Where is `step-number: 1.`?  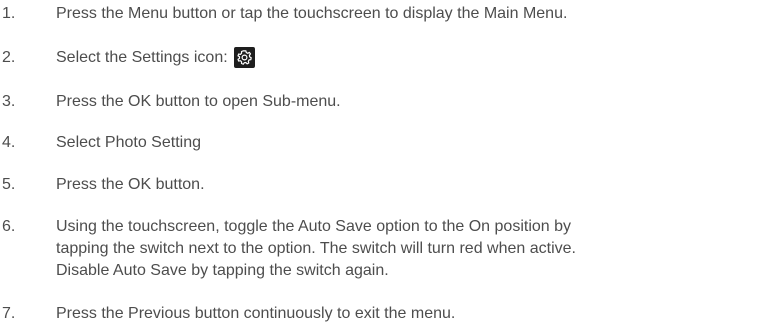 step-number: 1. is located at coordinates (9, 13).